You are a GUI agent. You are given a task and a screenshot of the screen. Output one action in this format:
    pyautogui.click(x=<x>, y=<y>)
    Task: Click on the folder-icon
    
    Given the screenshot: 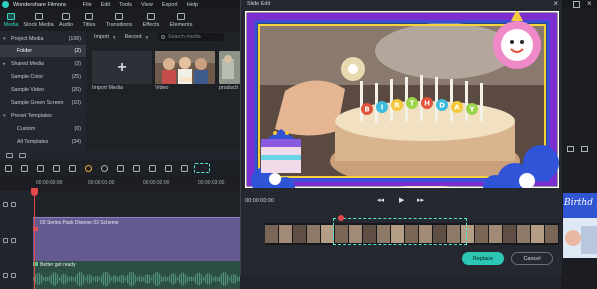 What is the action you would take?
    pyautogui.click(x=22, y=155)
    